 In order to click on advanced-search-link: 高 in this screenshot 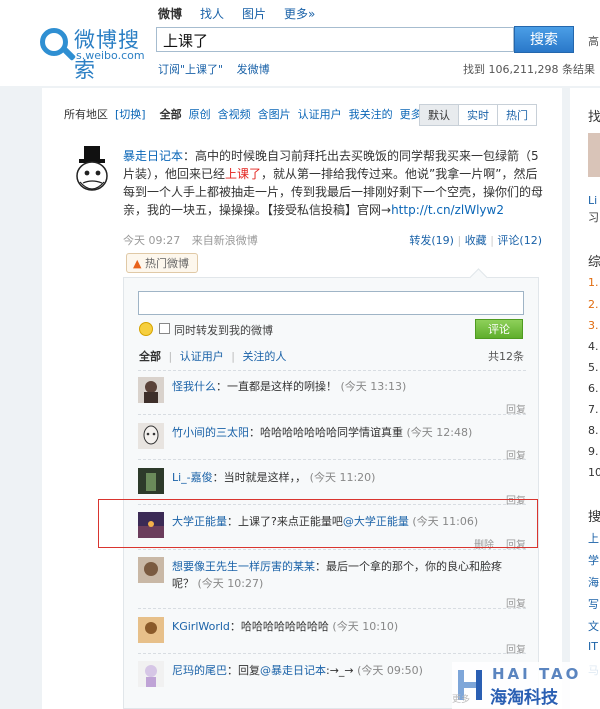, I will do `click(593, 41)`.